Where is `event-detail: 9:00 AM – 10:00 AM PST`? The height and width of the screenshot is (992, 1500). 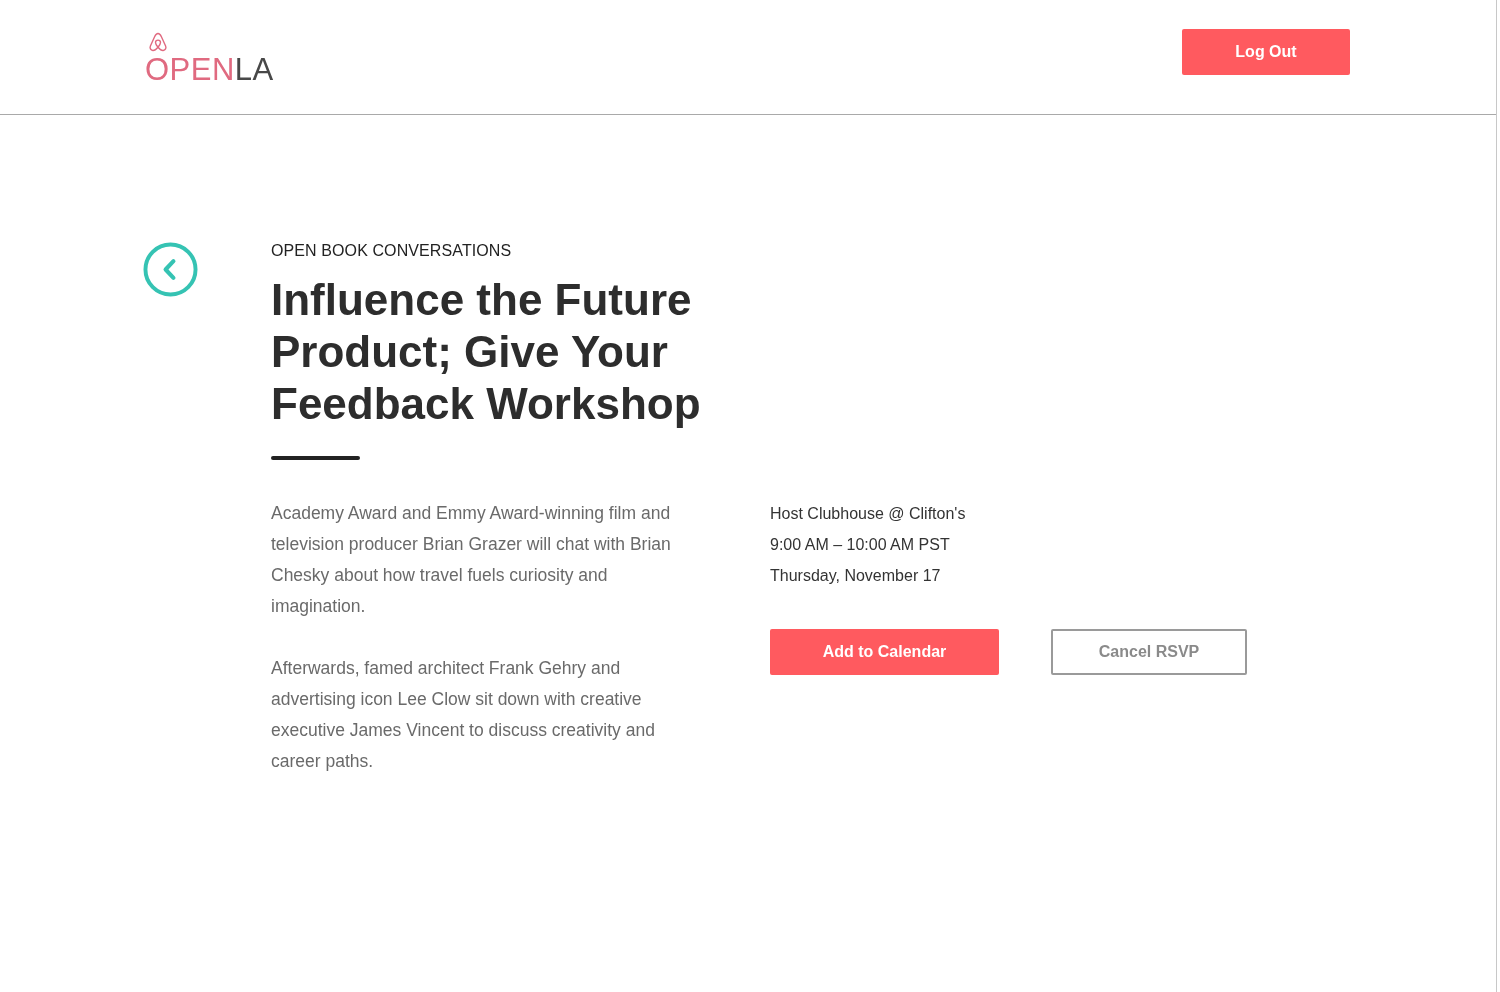
event-detail: 9:00 AM – 10:00 AM PST is located at coordinates (860, 545).